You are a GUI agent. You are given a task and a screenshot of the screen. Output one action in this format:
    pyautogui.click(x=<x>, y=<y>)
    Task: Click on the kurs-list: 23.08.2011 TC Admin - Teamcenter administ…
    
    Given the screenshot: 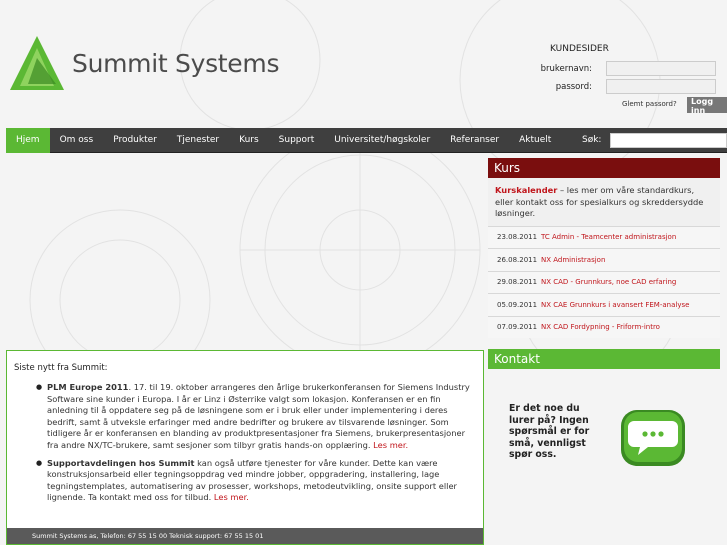 What is the action you would take?
    pyautogui.click(x=604, y=281)
    